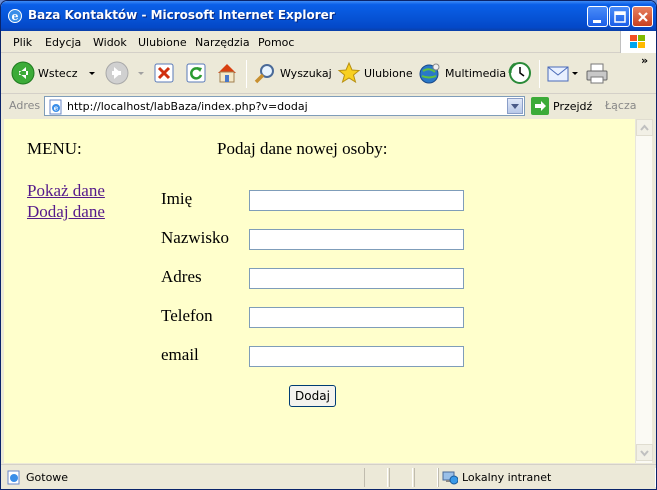 The height and width of the screenshot is (490, 657). What do you see at coordinates (110, 42) in the screenshot?
I see `menu-view: Widok` at bounding box center [110, 42].